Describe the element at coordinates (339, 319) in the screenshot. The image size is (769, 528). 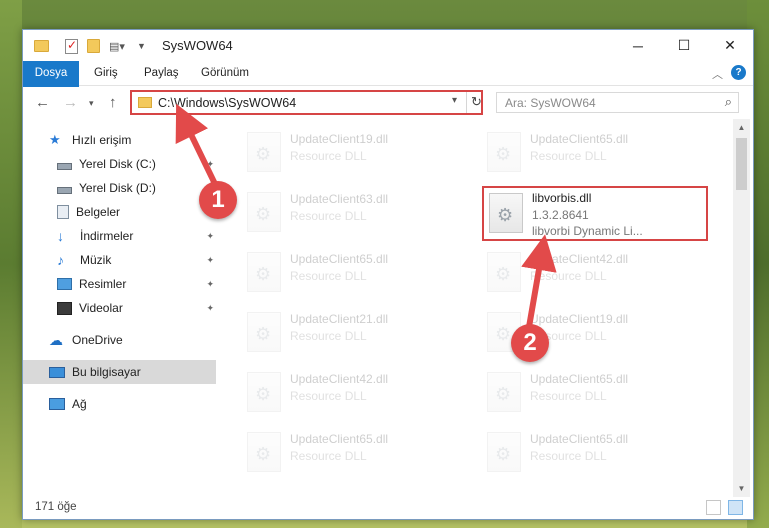
I see `file-name: UpdateClient21.dll` at that location.